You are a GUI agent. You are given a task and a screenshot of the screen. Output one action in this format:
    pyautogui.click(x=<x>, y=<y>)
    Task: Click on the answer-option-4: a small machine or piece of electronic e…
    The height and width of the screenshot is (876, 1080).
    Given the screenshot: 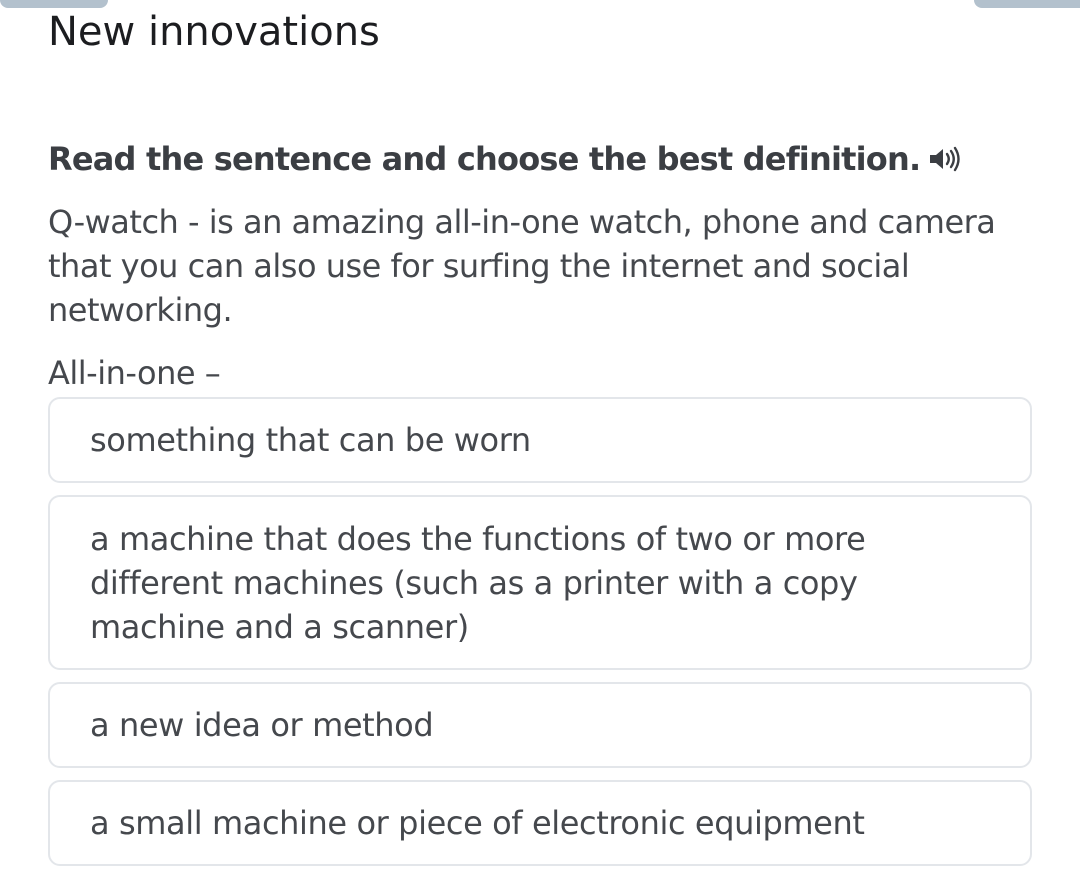 What is the action you would take?
    pyautogui.click(x=540, y=823)
    